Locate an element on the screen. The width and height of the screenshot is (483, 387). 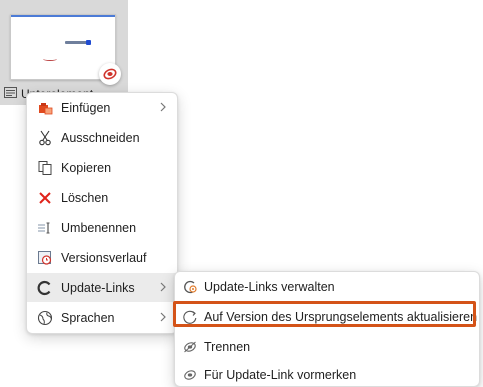
element-type-icon is located at coordinates (10, 94).